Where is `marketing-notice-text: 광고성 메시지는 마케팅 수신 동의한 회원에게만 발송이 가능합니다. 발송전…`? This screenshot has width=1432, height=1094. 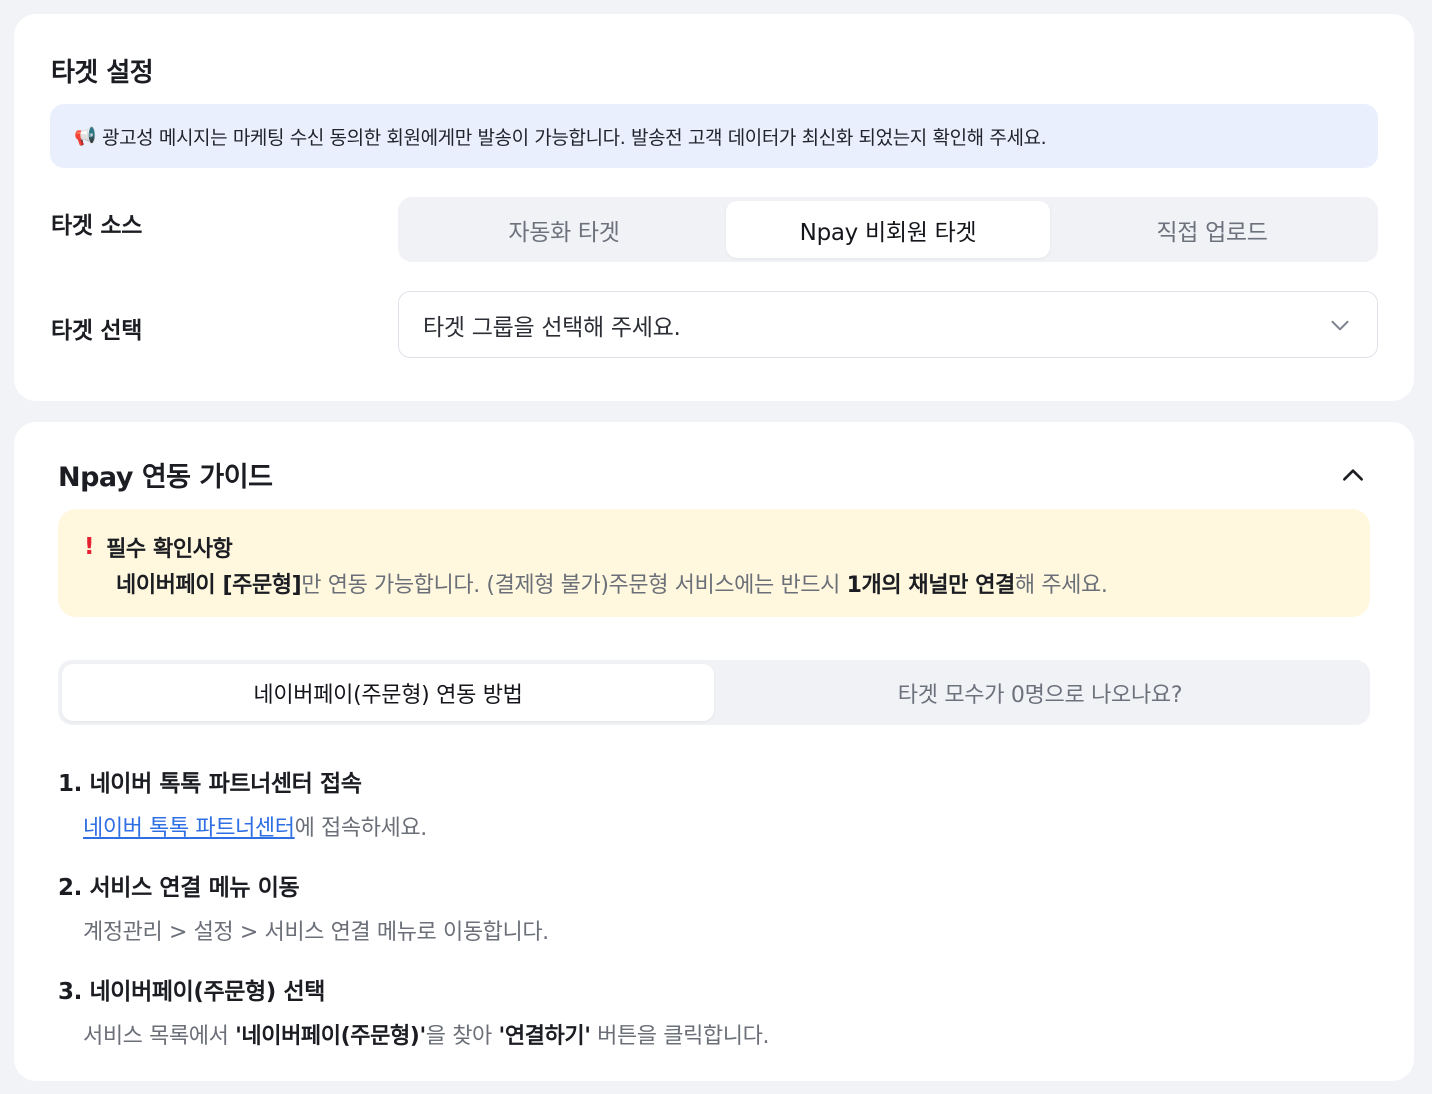 marketing-notice-text: 광고성 메시지는 마케팅 수신 동의한 회원에게만 발송이 가능합니다. 발송전… is located at coordinates (574, 137).